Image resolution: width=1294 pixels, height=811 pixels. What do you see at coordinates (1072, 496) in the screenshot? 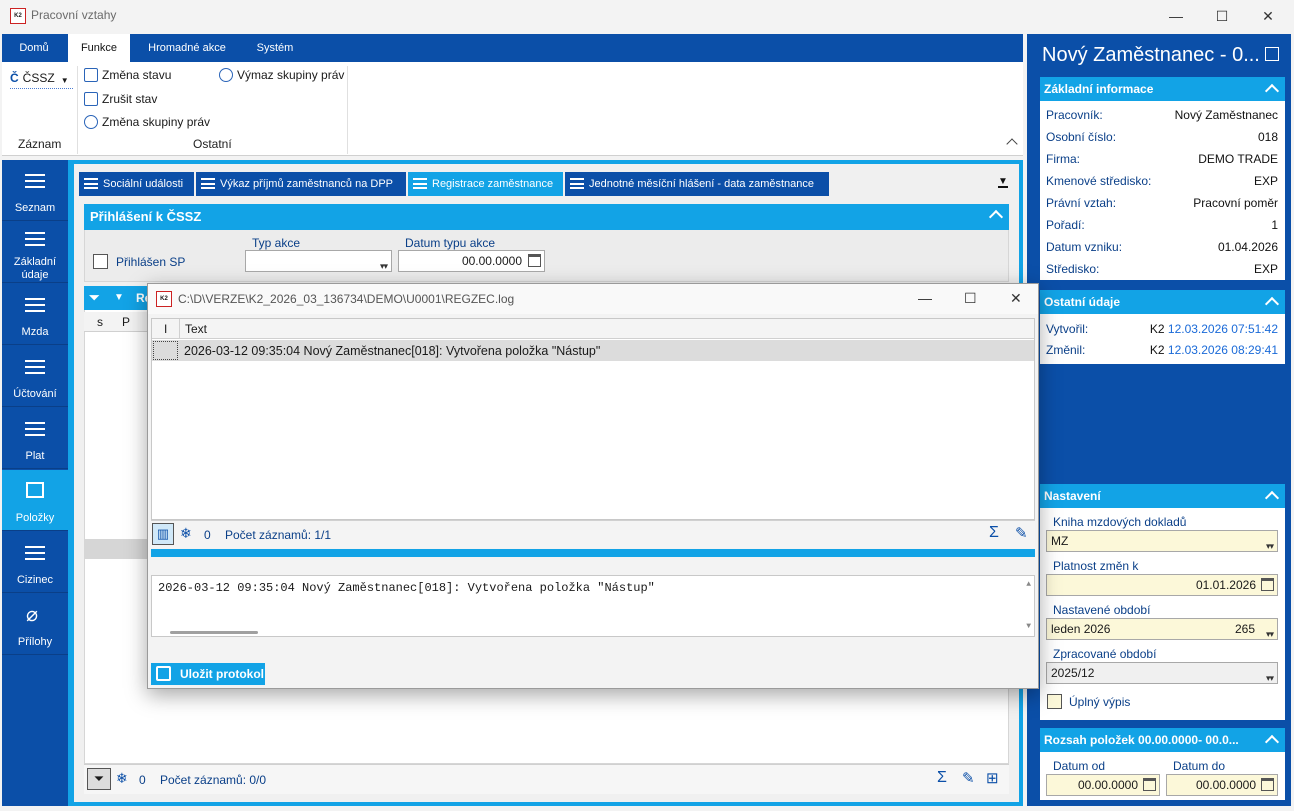
I see `panel-heading-label: Nastavení` at bounding box center [1072, 496].